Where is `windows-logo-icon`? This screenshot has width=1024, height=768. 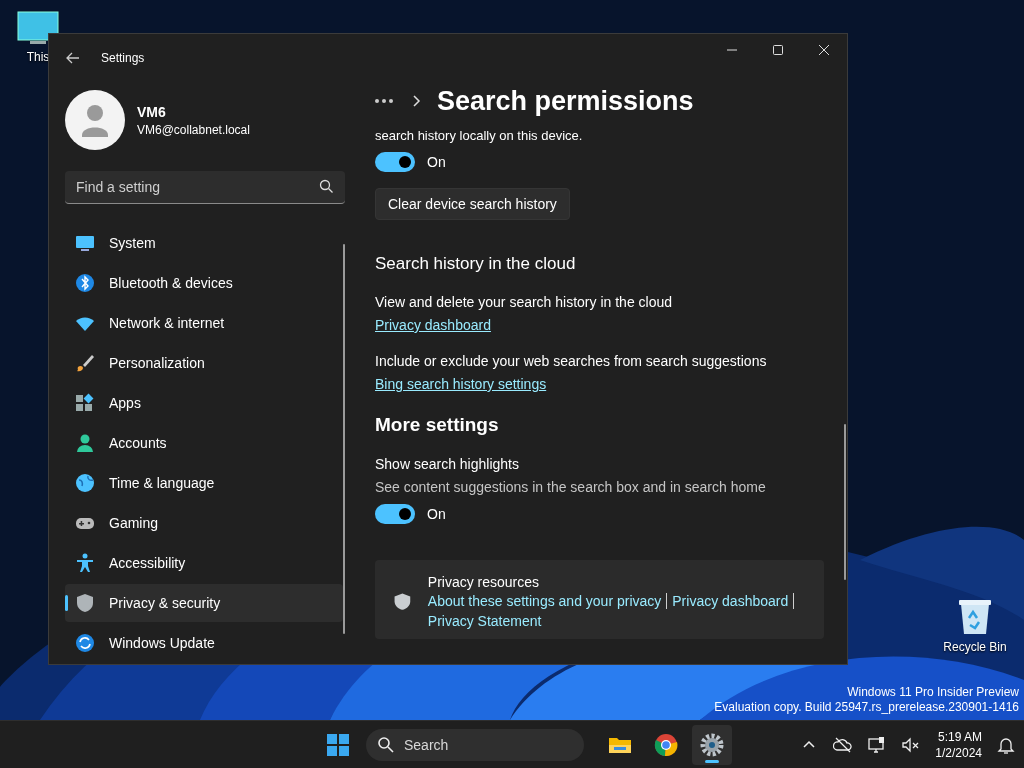
windows-logo-icon is located at coordinates (338, 745).